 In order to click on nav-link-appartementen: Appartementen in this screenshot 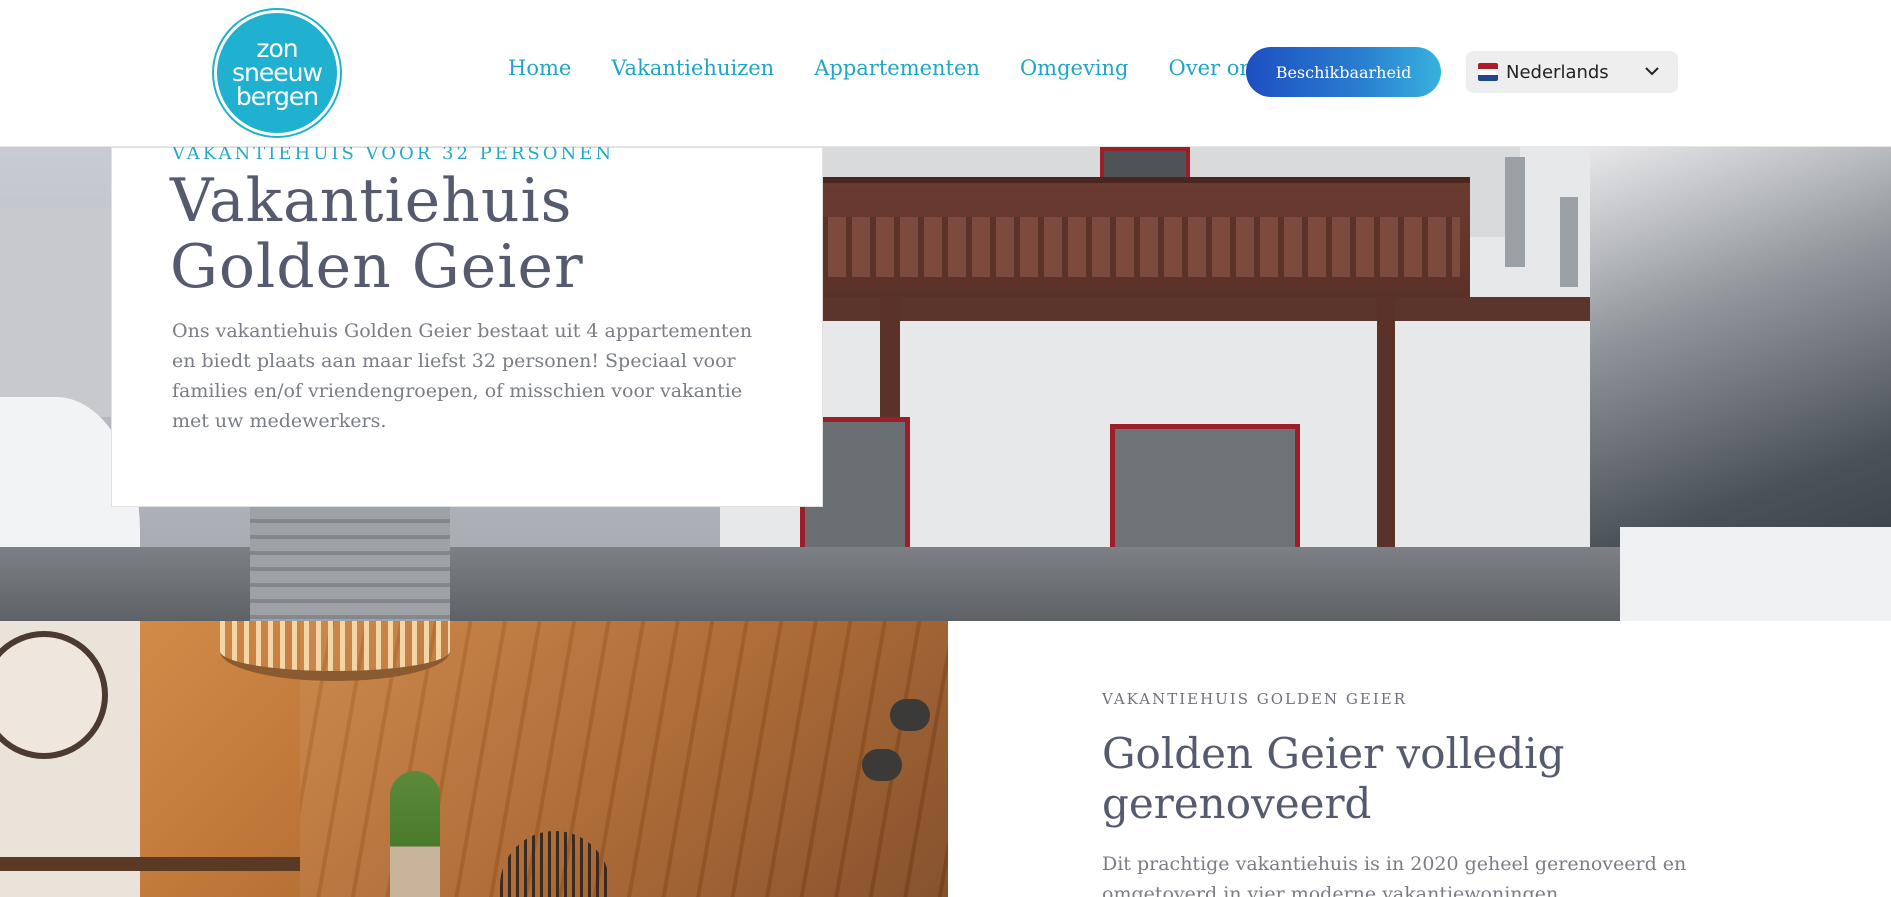, I will do `click(897, 68)`.